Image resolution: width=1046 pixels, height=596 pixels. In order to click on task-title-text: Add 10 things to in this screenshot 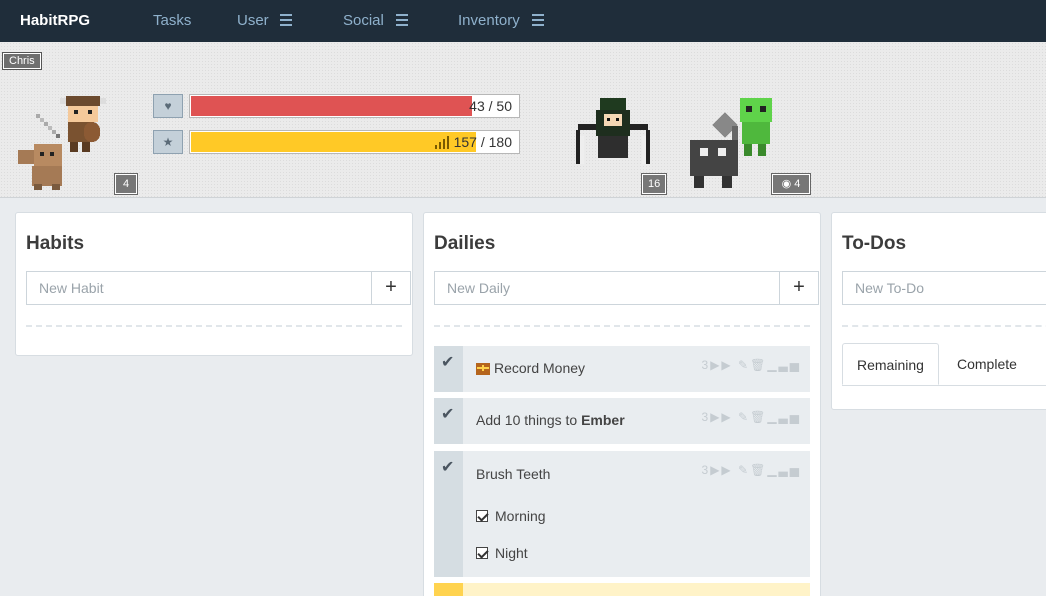, I will do `click(529, 420)`.